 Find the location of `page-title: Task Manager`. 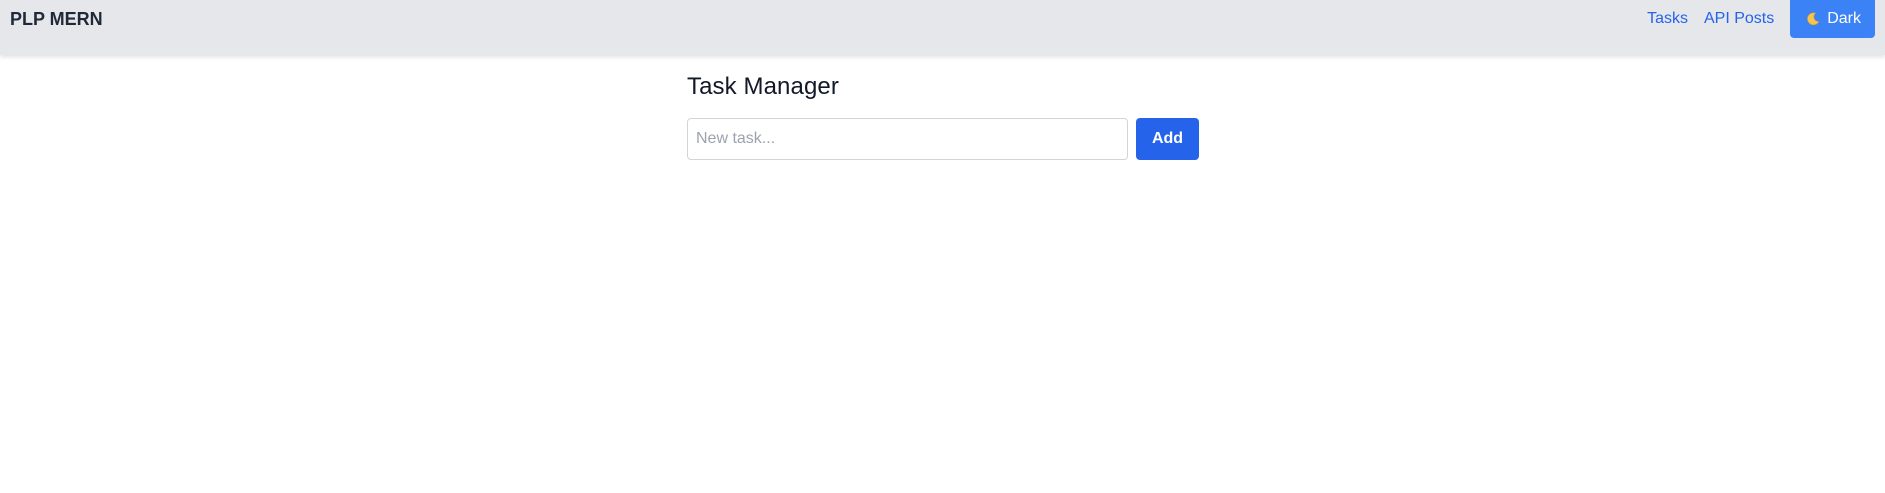

page-title: Task Manager is located at coordinates (763, 86).